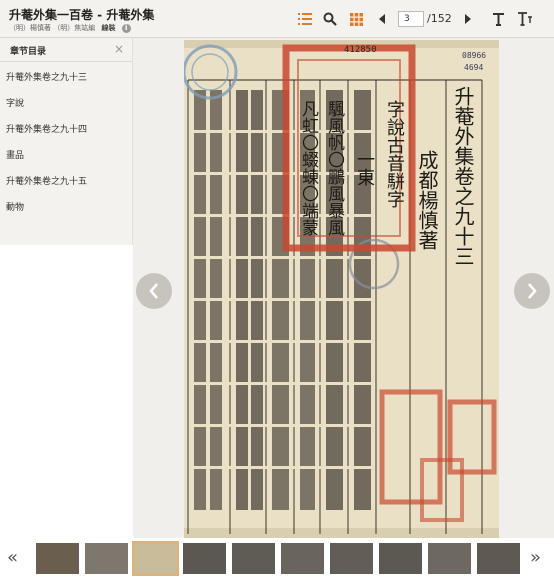  Describe the element at coordinates (498, 19) in the screenshot. I see `text-icon` at that location.